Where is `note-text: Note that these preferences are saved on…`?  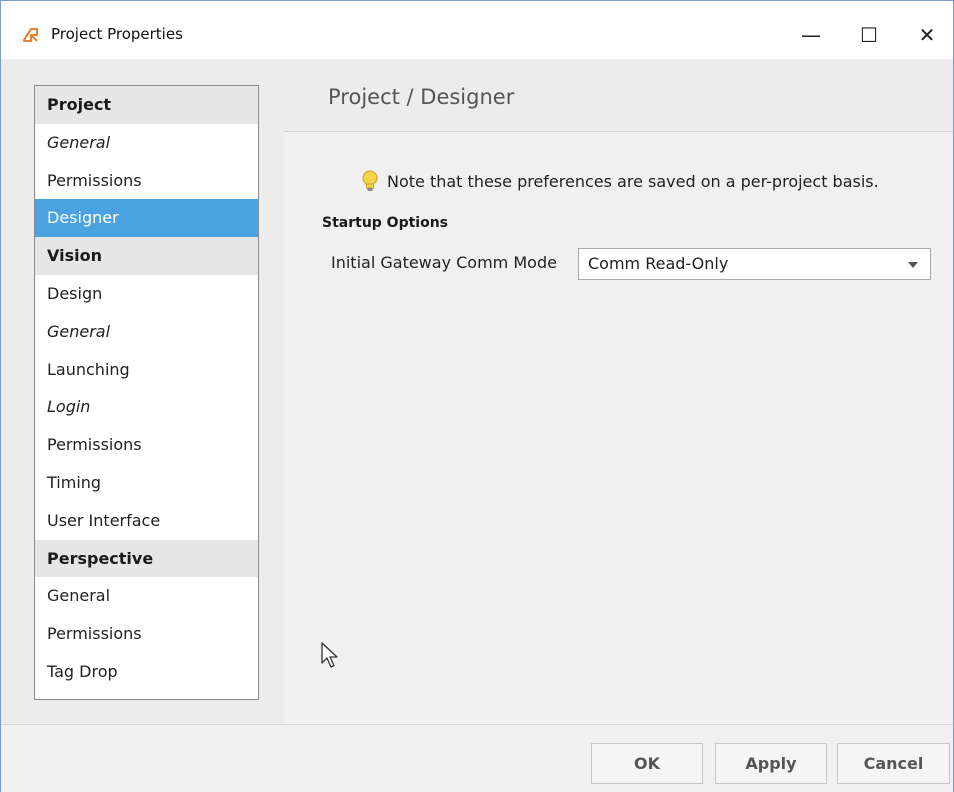
note-text: Note that these preferences are saved on… is located at coordinates (633, 181).